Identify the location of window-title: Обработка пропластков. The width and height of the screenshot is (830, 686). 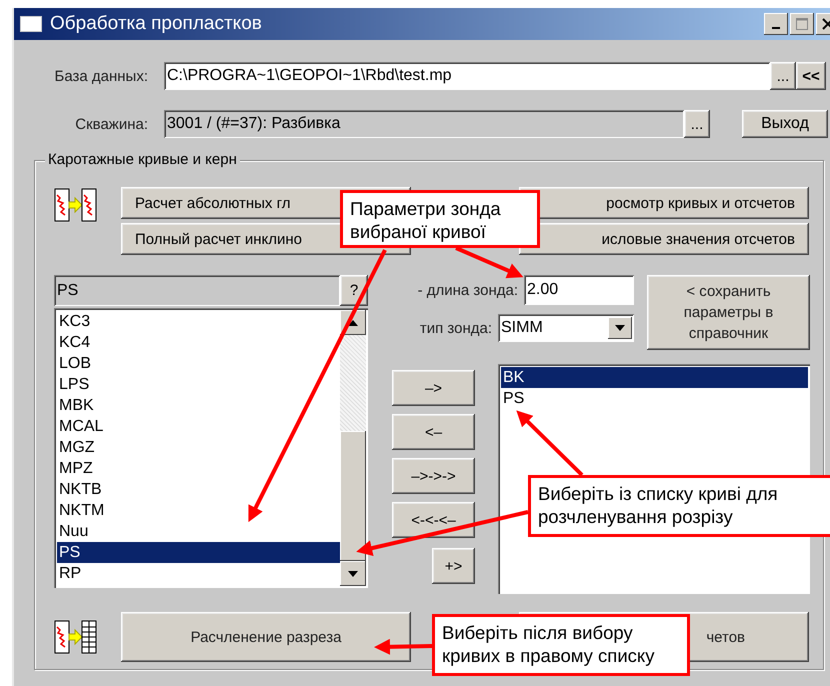
(156, 24).